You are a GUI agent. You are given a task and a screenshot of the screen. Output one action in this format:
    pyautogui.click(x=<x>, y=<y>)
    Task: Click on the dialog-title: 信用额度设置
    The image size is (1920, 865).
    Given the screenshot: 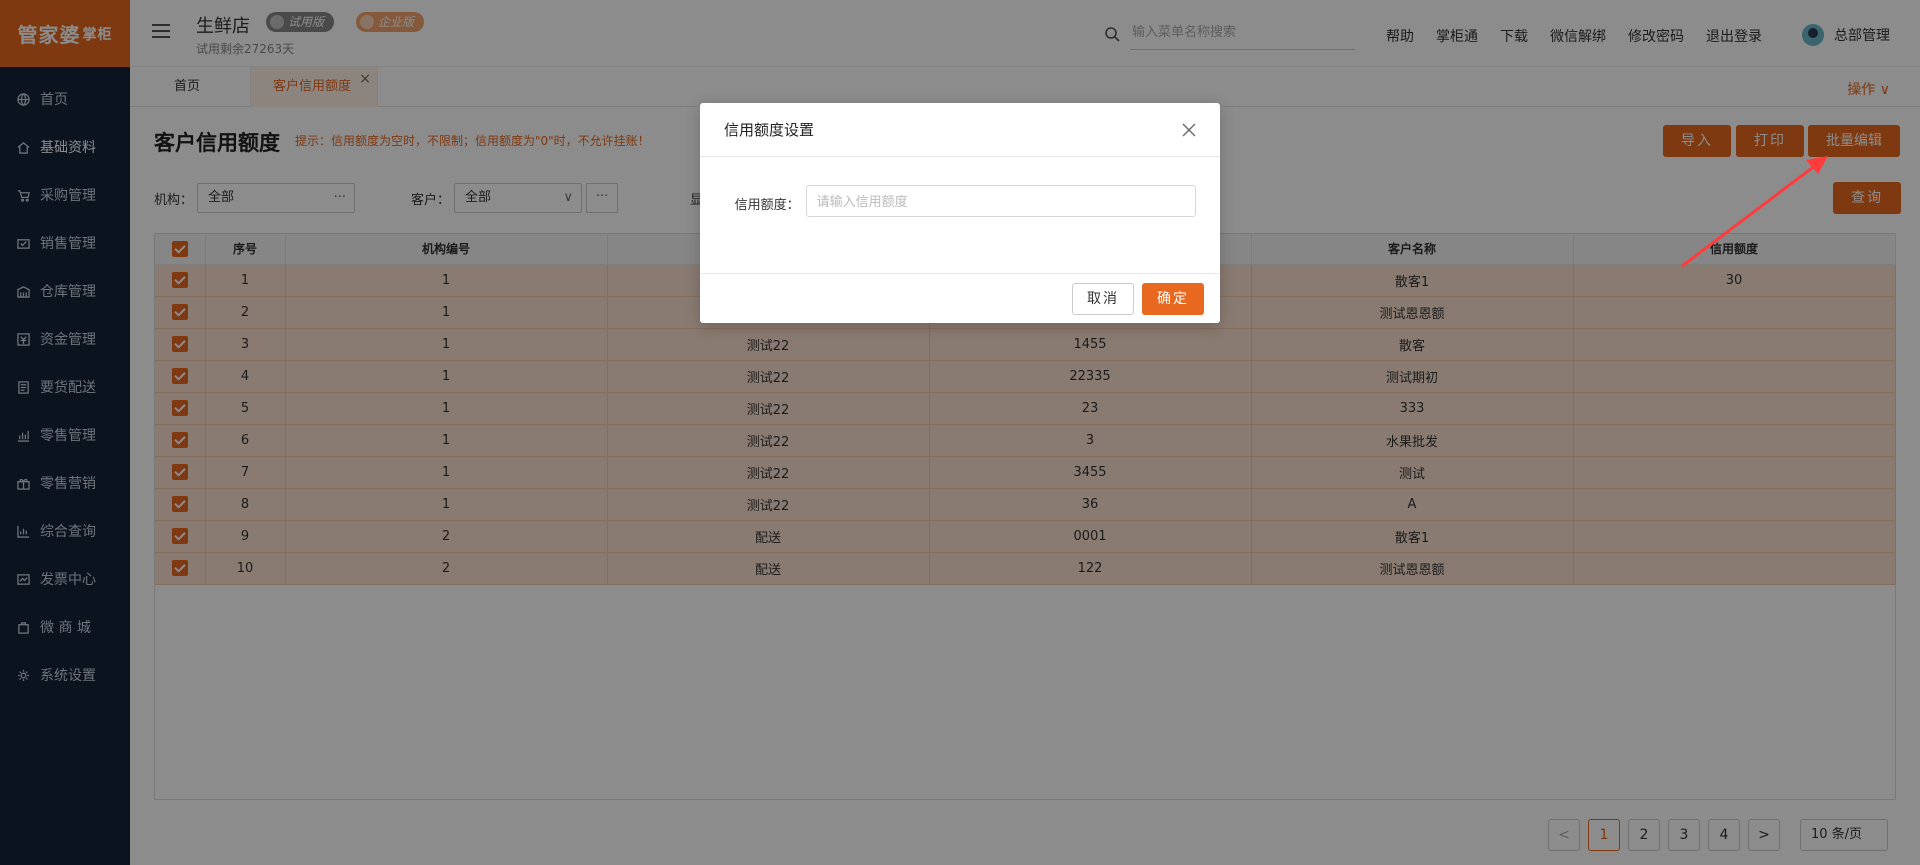 What is the action you would take?
    pyautogui.click(x=769, y=130)
    